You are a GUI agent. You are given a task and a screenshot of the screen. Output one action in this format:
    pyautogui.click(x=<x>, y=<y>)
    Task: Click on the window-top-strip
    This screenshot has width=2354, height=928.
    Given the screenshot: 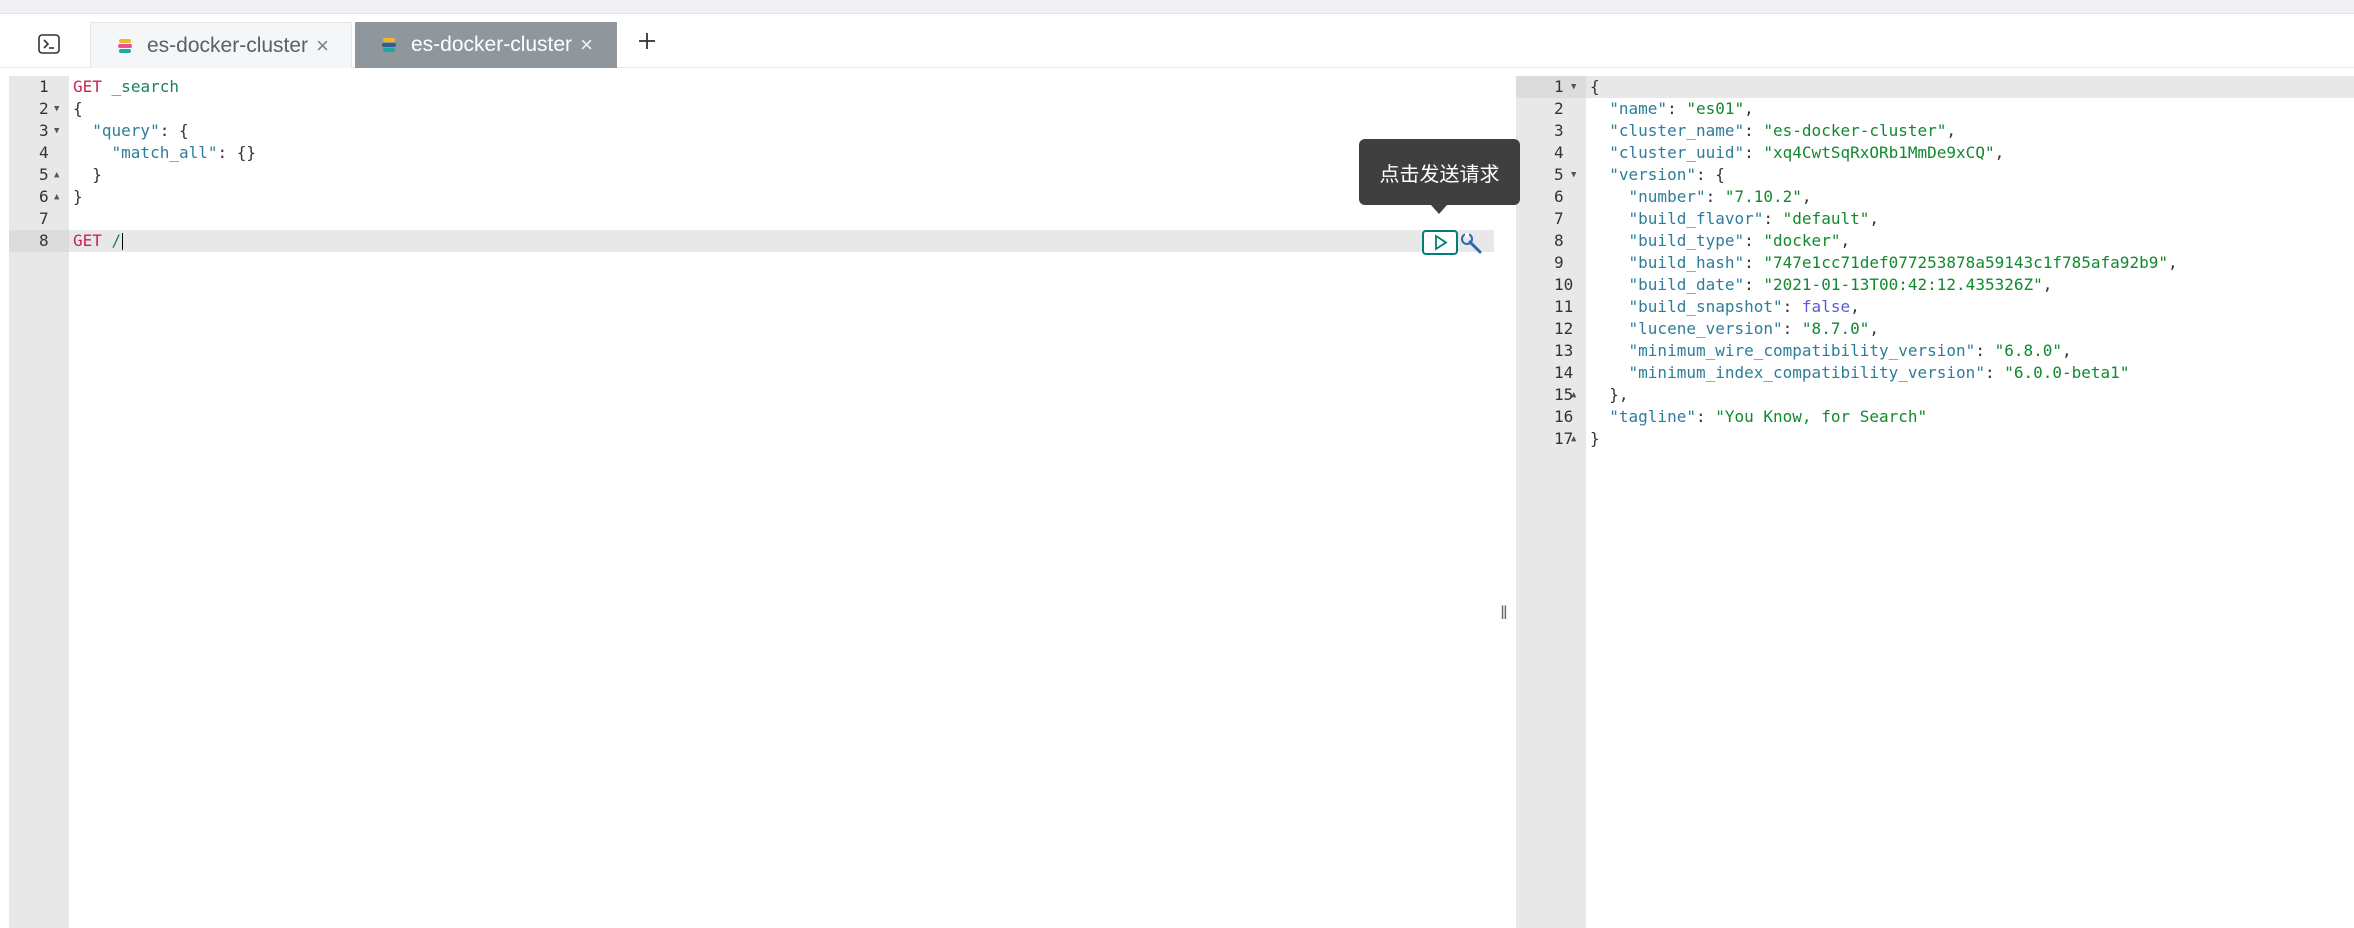 What is the action you would take?
    pyautogui.click(x=1177, y=7)
    